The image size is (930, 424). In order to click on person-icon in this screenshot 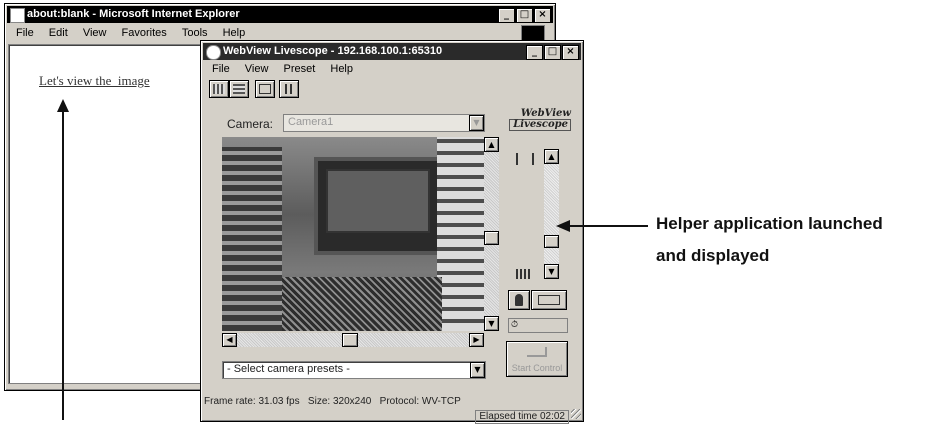, I will do `click(519, 300)`.